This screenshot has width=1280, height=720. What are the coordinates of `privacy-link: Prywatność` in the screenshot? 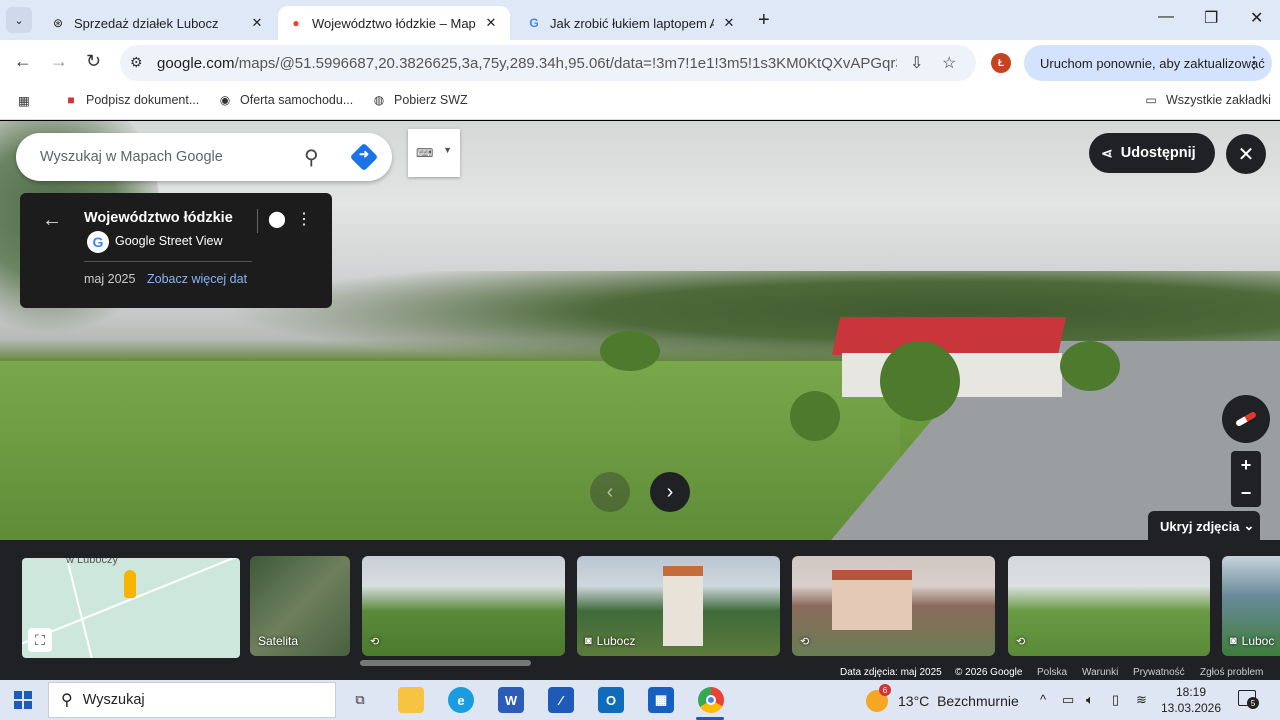 It's located at (1159, 672).